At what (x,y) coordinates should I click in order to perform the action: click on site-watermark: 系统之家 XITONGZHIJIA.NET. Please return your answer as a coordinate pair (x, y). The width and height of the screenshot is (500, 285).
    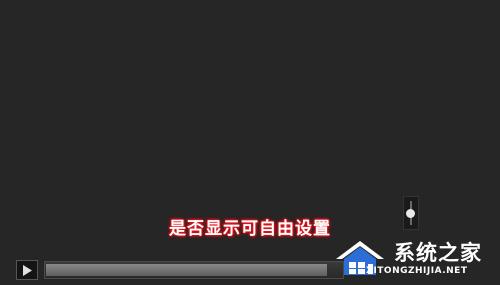
    Looking at the image, I should click on (415, 259).